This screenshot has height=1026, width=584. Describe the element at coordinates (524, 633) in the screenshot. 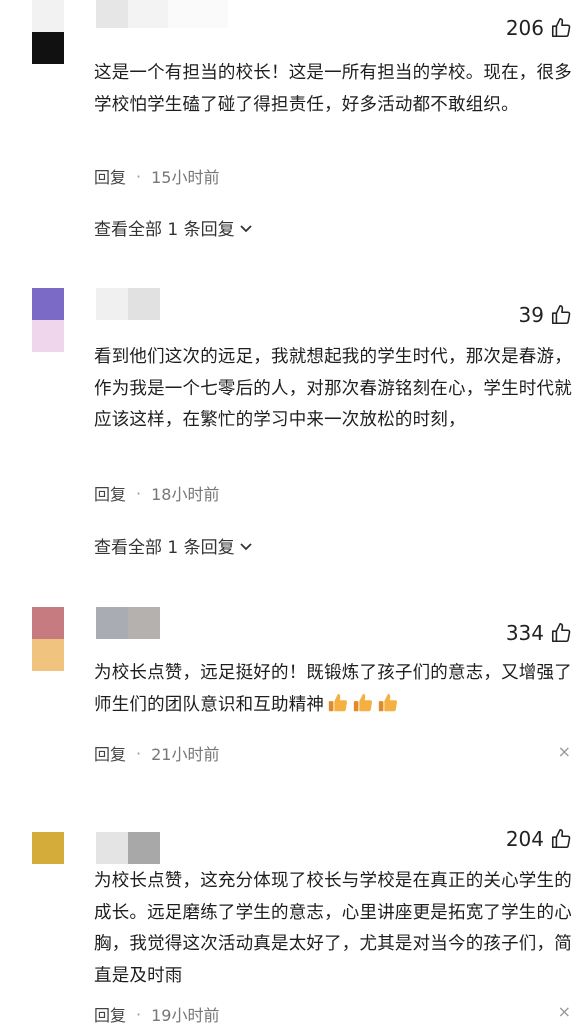

I see `like-count: 334` at that location.